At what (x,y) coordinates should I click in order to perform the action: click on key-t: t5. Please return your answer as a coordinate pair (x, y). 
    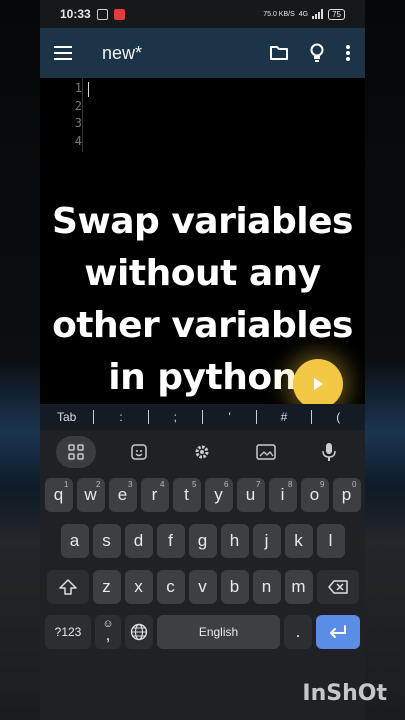
    Looking at the image, I should click on (186, 495).